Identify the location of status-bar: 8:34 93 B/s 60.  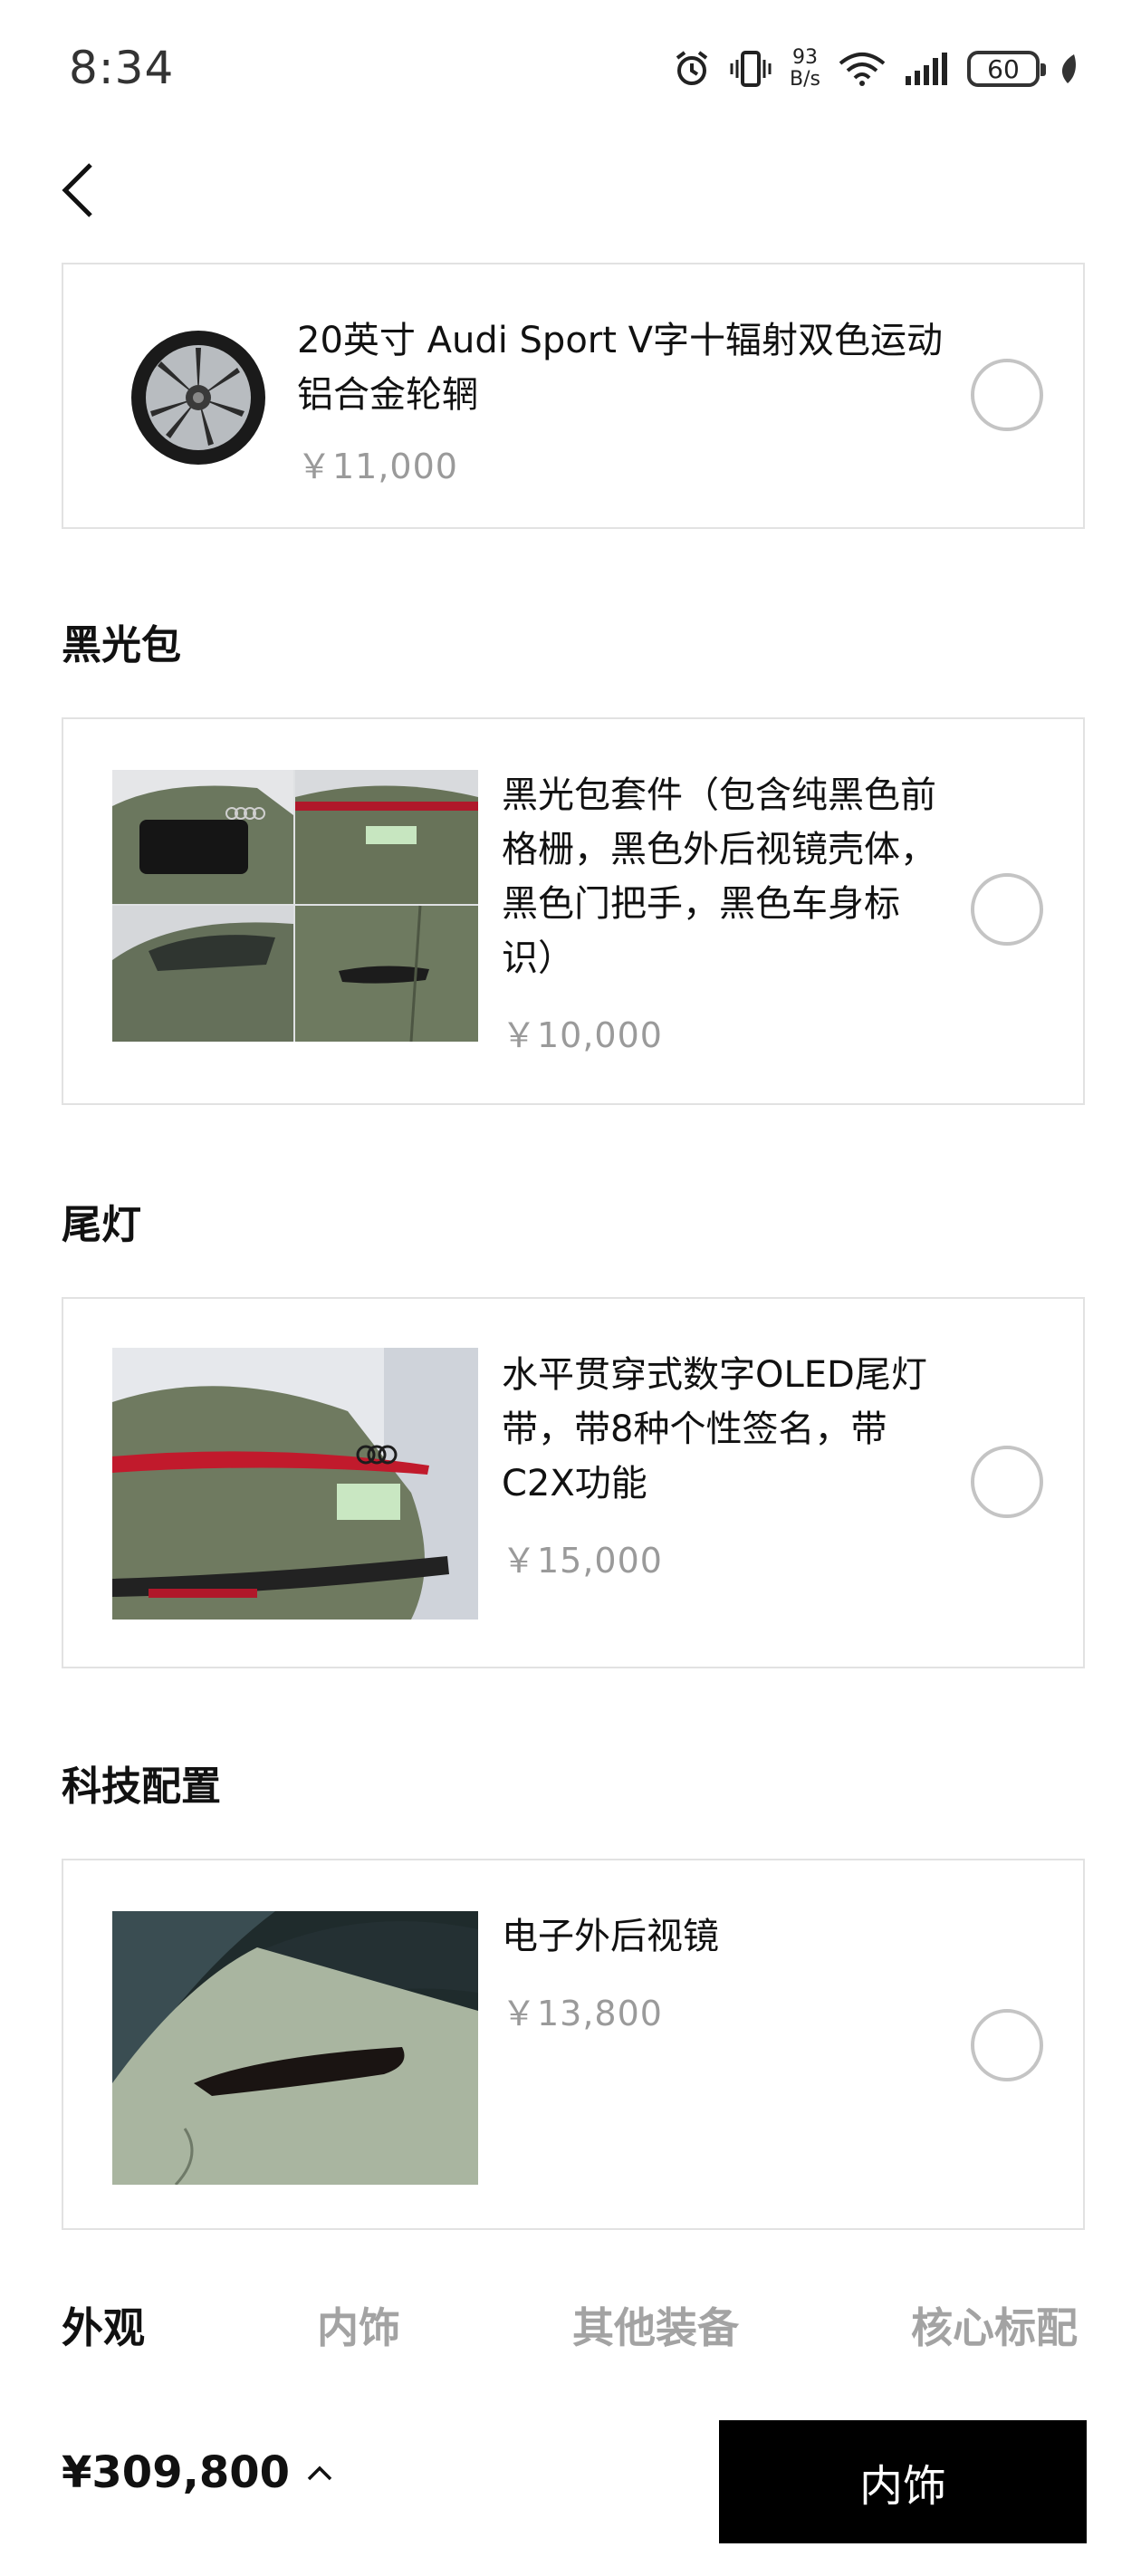
(570, 72).